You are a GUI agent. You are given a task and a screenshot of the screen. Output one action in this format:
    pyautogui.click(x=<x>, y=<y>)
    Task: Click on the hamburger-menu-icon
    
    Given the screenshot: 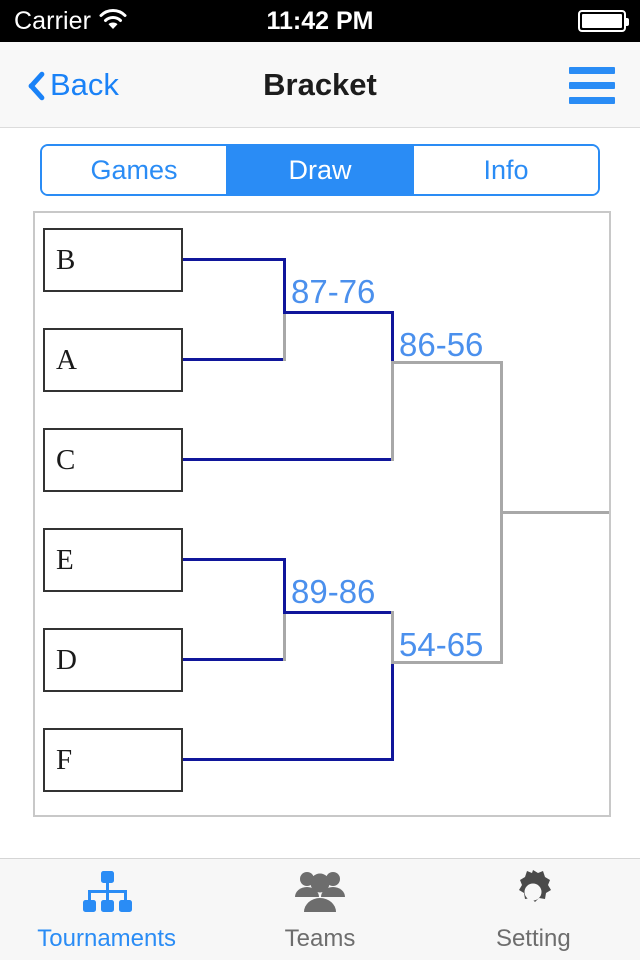 What is the action you would take?
    pyautogui.click(x=592, y=85)
    